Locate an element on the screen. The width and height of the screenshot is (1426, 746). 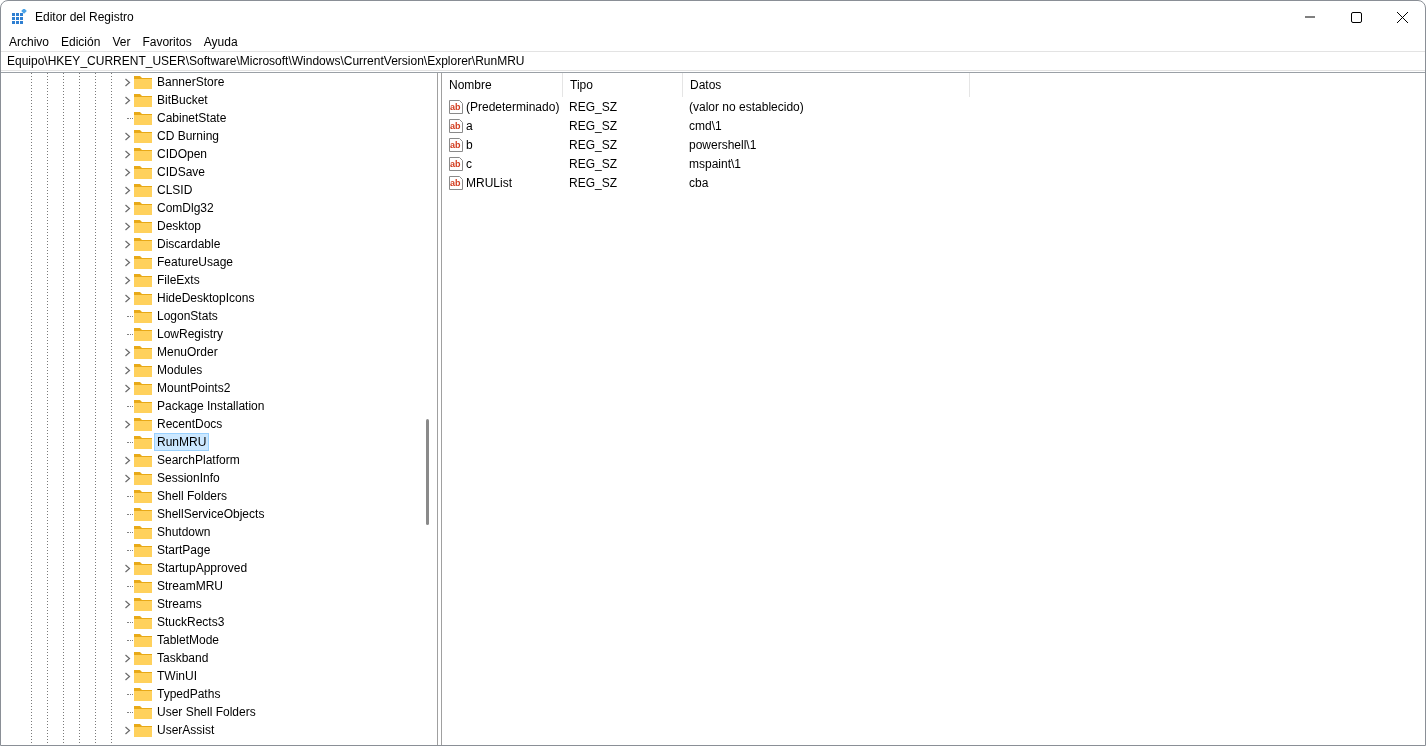
tree-item: CLSID is located at coordinates (175, 190).